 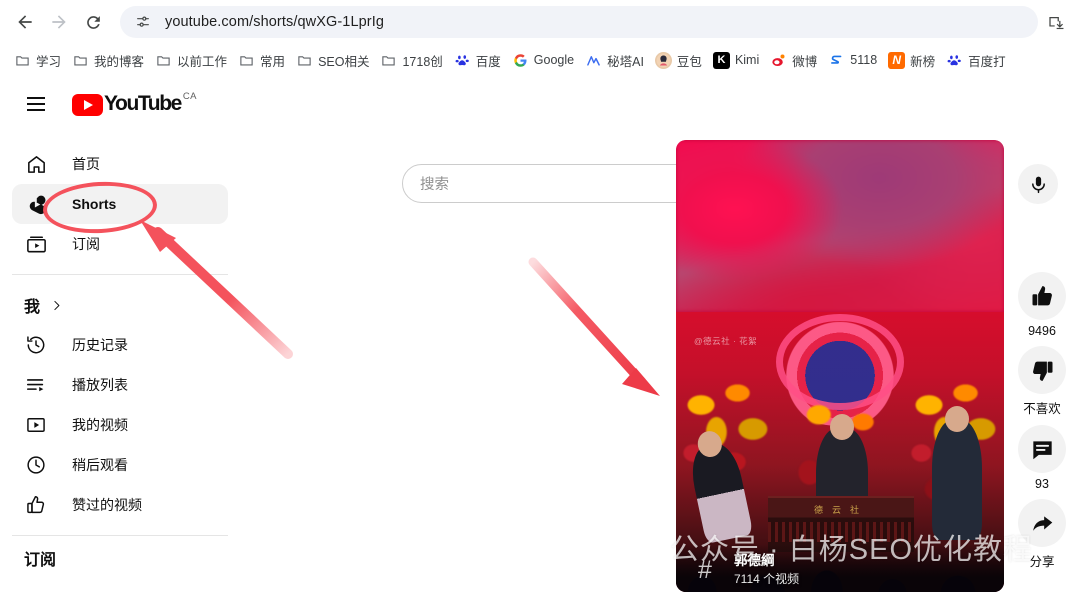 What do you see at coordinates (721, 60) in the screenshot?
I see `kimi-icon: K` at bounding box center [721, 60].